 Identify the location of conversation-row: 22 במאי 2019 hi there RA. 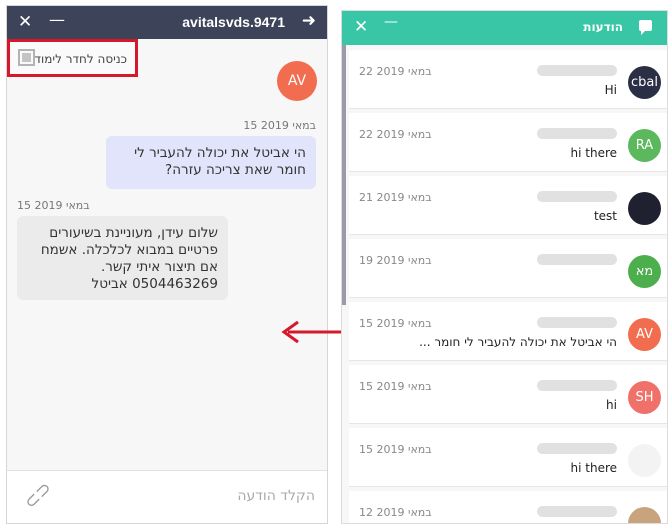
(508, 142).